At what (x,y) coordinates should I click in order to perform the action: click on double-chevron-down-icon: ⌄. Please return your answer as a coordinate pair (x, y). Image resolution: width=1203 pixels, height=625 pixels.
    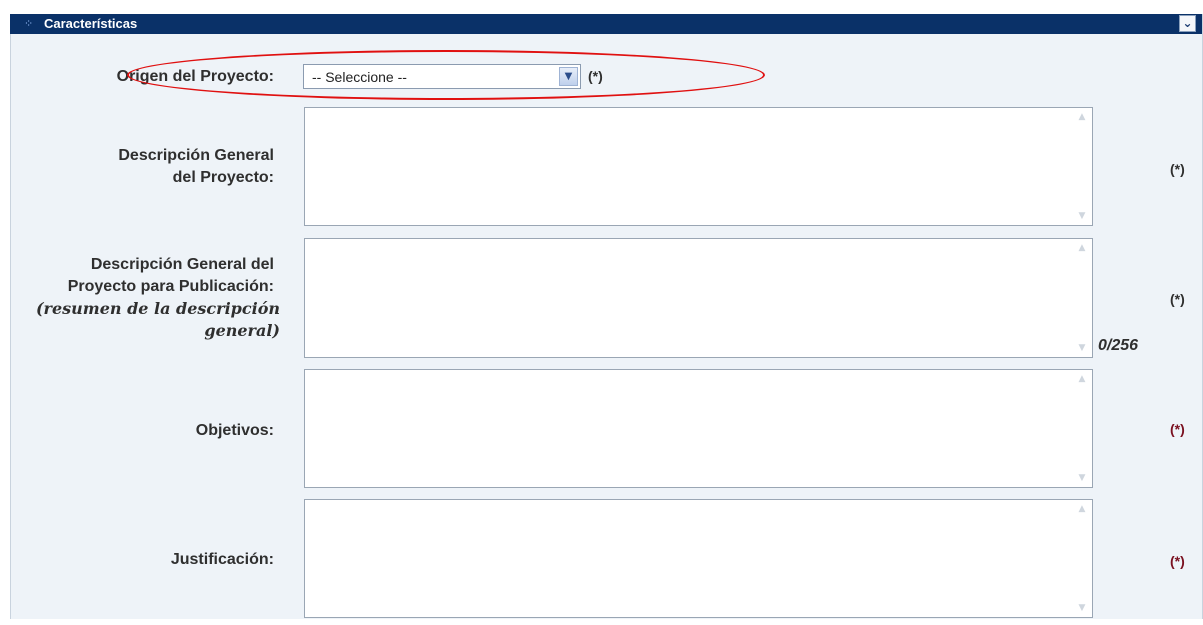
    Looking at the image, I should click on (1187, 23).